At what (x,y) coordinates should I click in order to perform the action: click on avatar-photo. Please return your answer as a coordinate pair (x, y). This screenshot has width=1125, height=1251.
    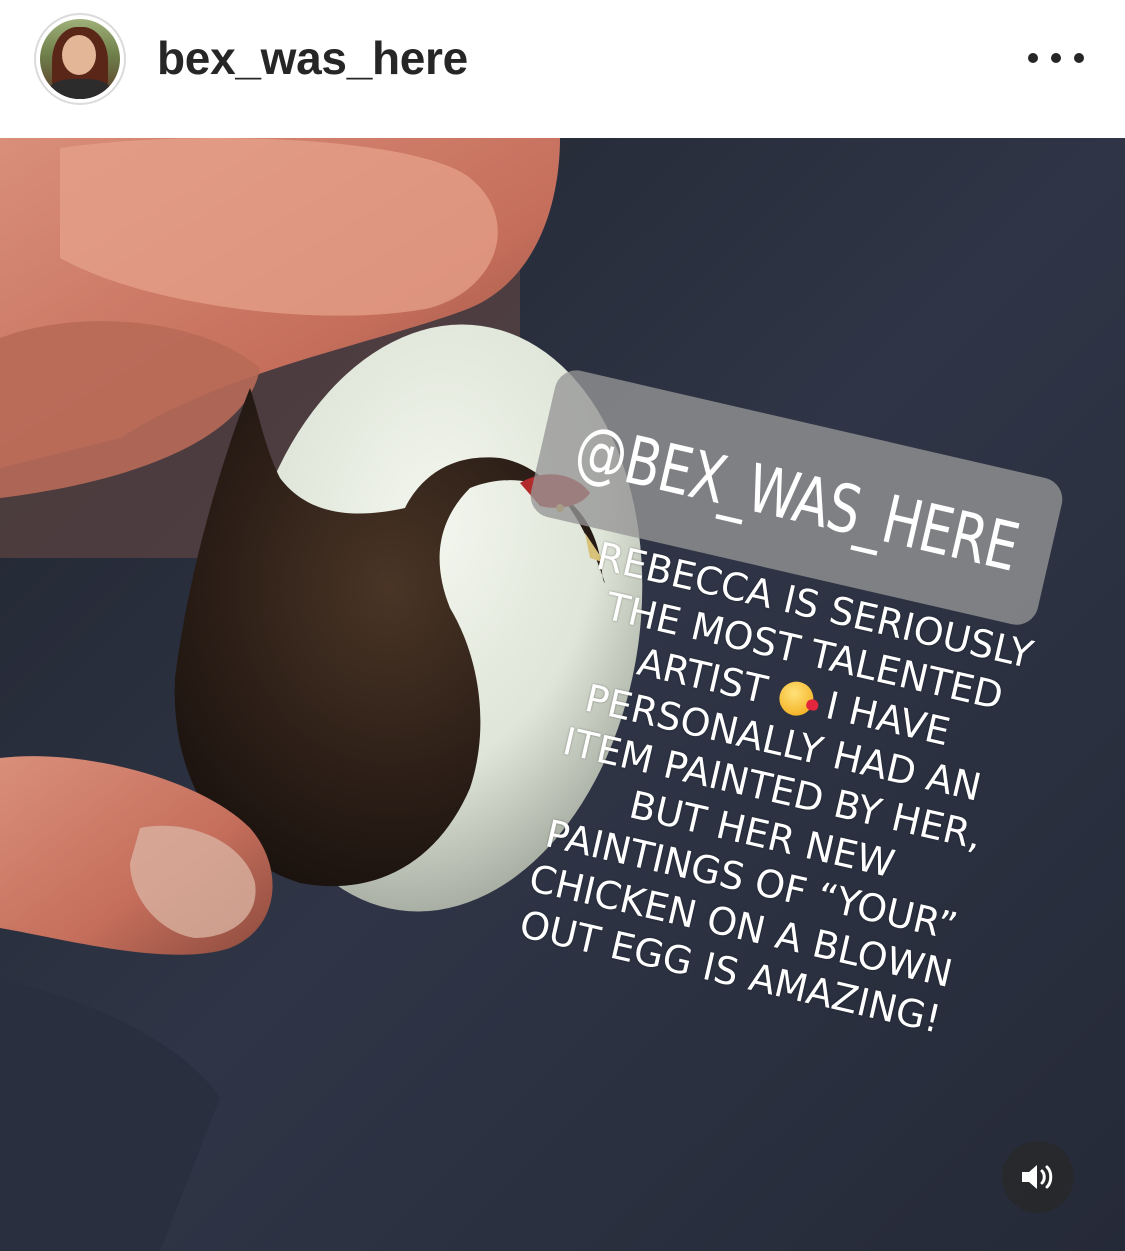
    Looking at the image, I should click on (80, 59).